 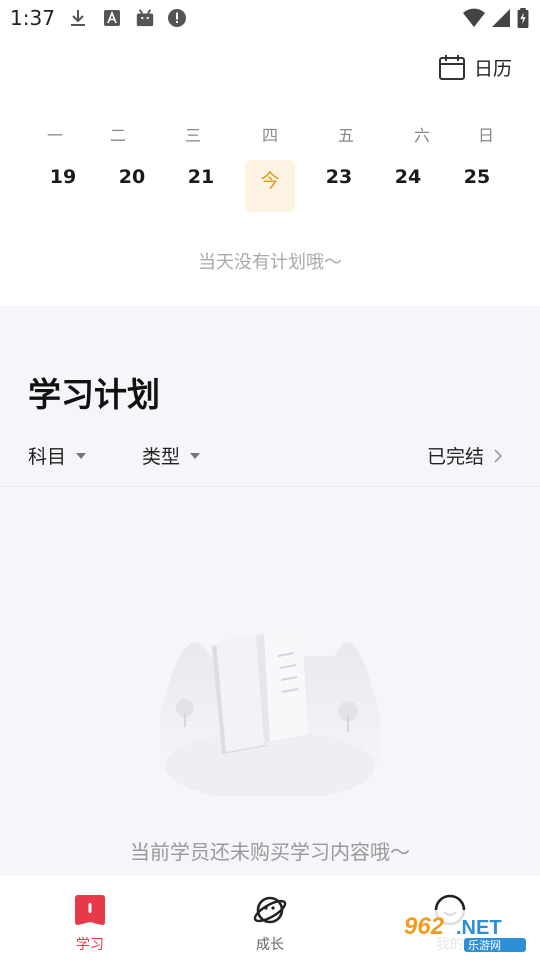 What do you see at coordinates (270, 712) in the screenshot?
I see `empty-books-illustration` at bounding box center [270, 712].